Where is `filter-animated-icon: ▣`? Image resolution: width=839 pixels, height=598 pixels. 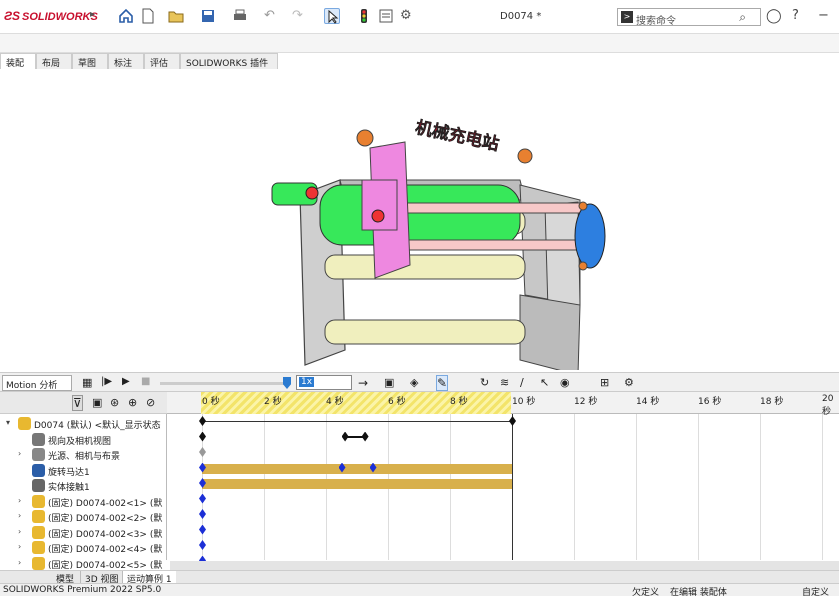 filter-animated-icon: ▣ is located at coordinates (97, 402).